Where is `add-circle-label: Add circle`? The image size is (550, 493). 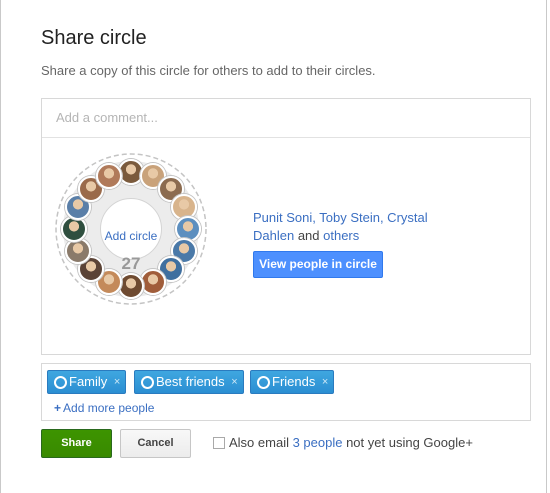
add-circle-label: Add circle is located at coordinates (131, 236).